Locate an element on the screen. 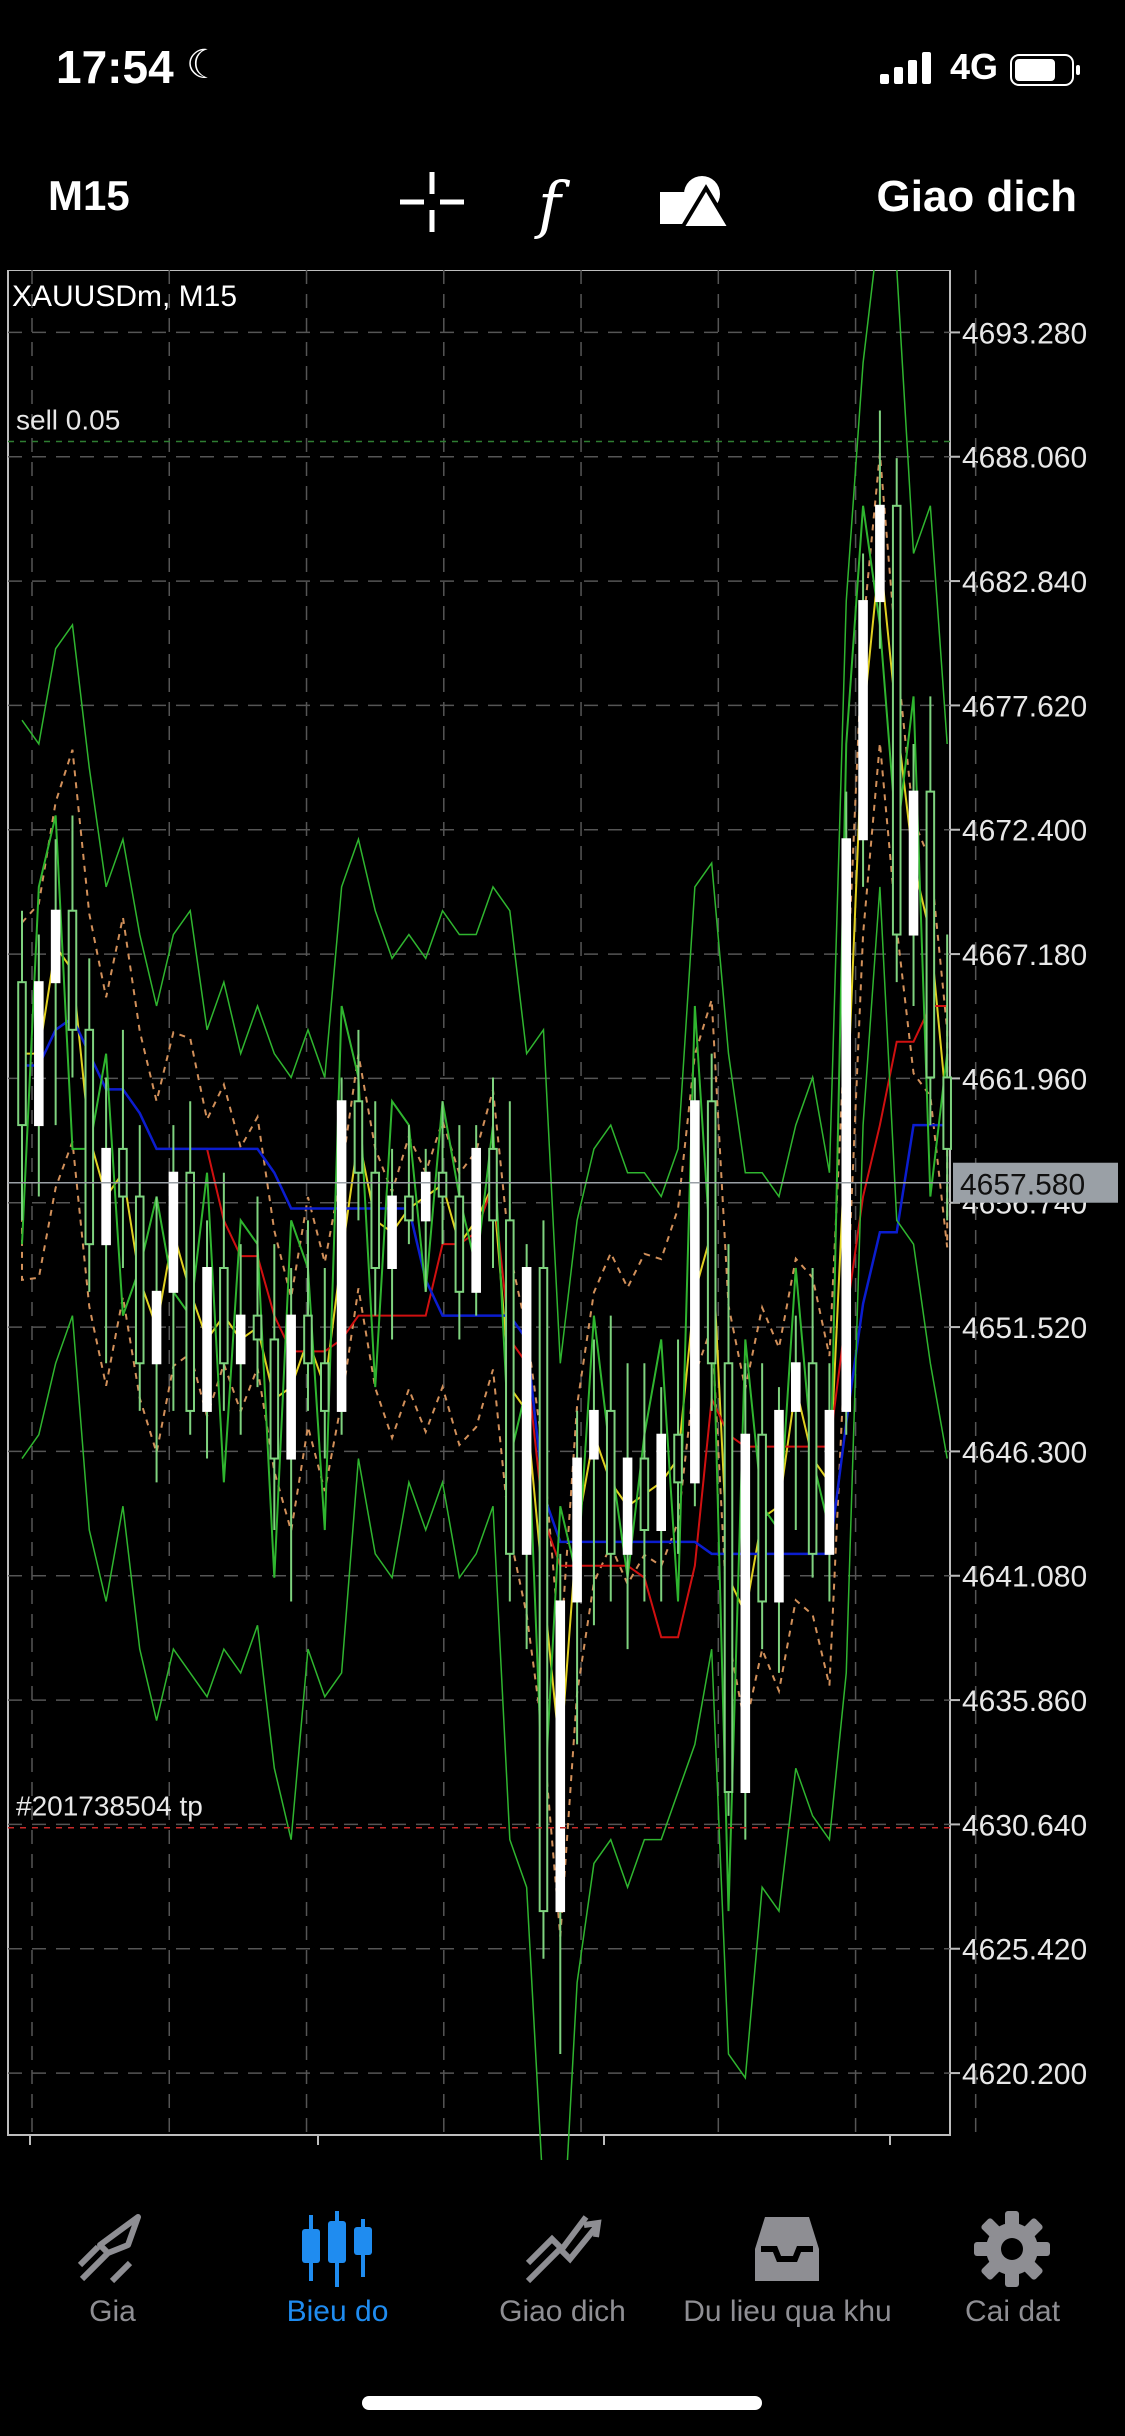  price-label: 4672.400 is located at coordinates (1024, 831).